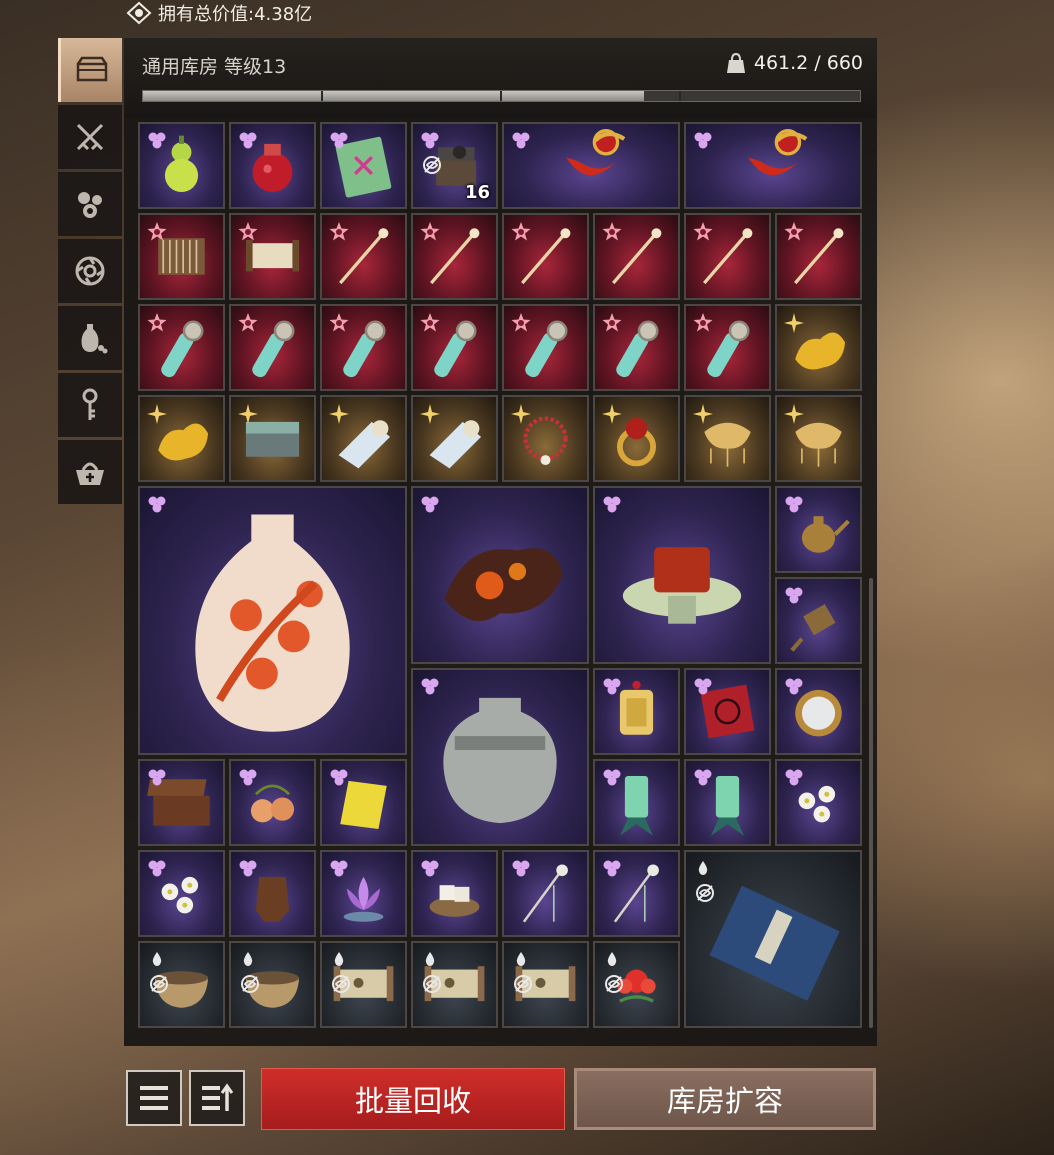 This screenshot has height=1155, width=1054. Describe the element at coordinates (181, 256) in the screenshot. I see `item-slot-harp` at that location.